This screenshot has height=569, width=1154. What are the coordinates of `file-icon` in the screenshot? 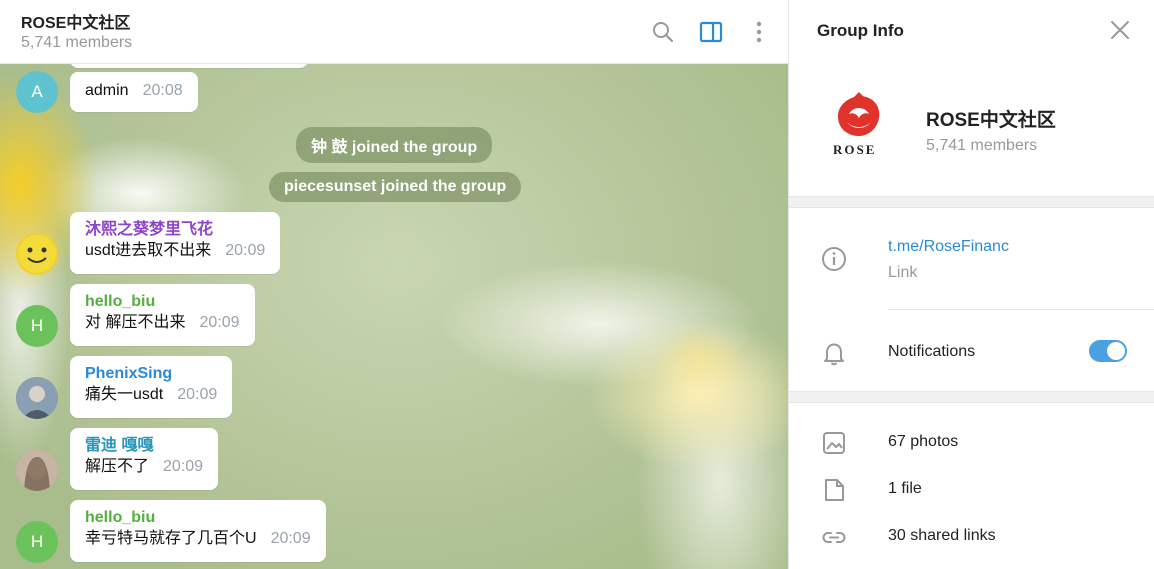 It's located at (834, 490).